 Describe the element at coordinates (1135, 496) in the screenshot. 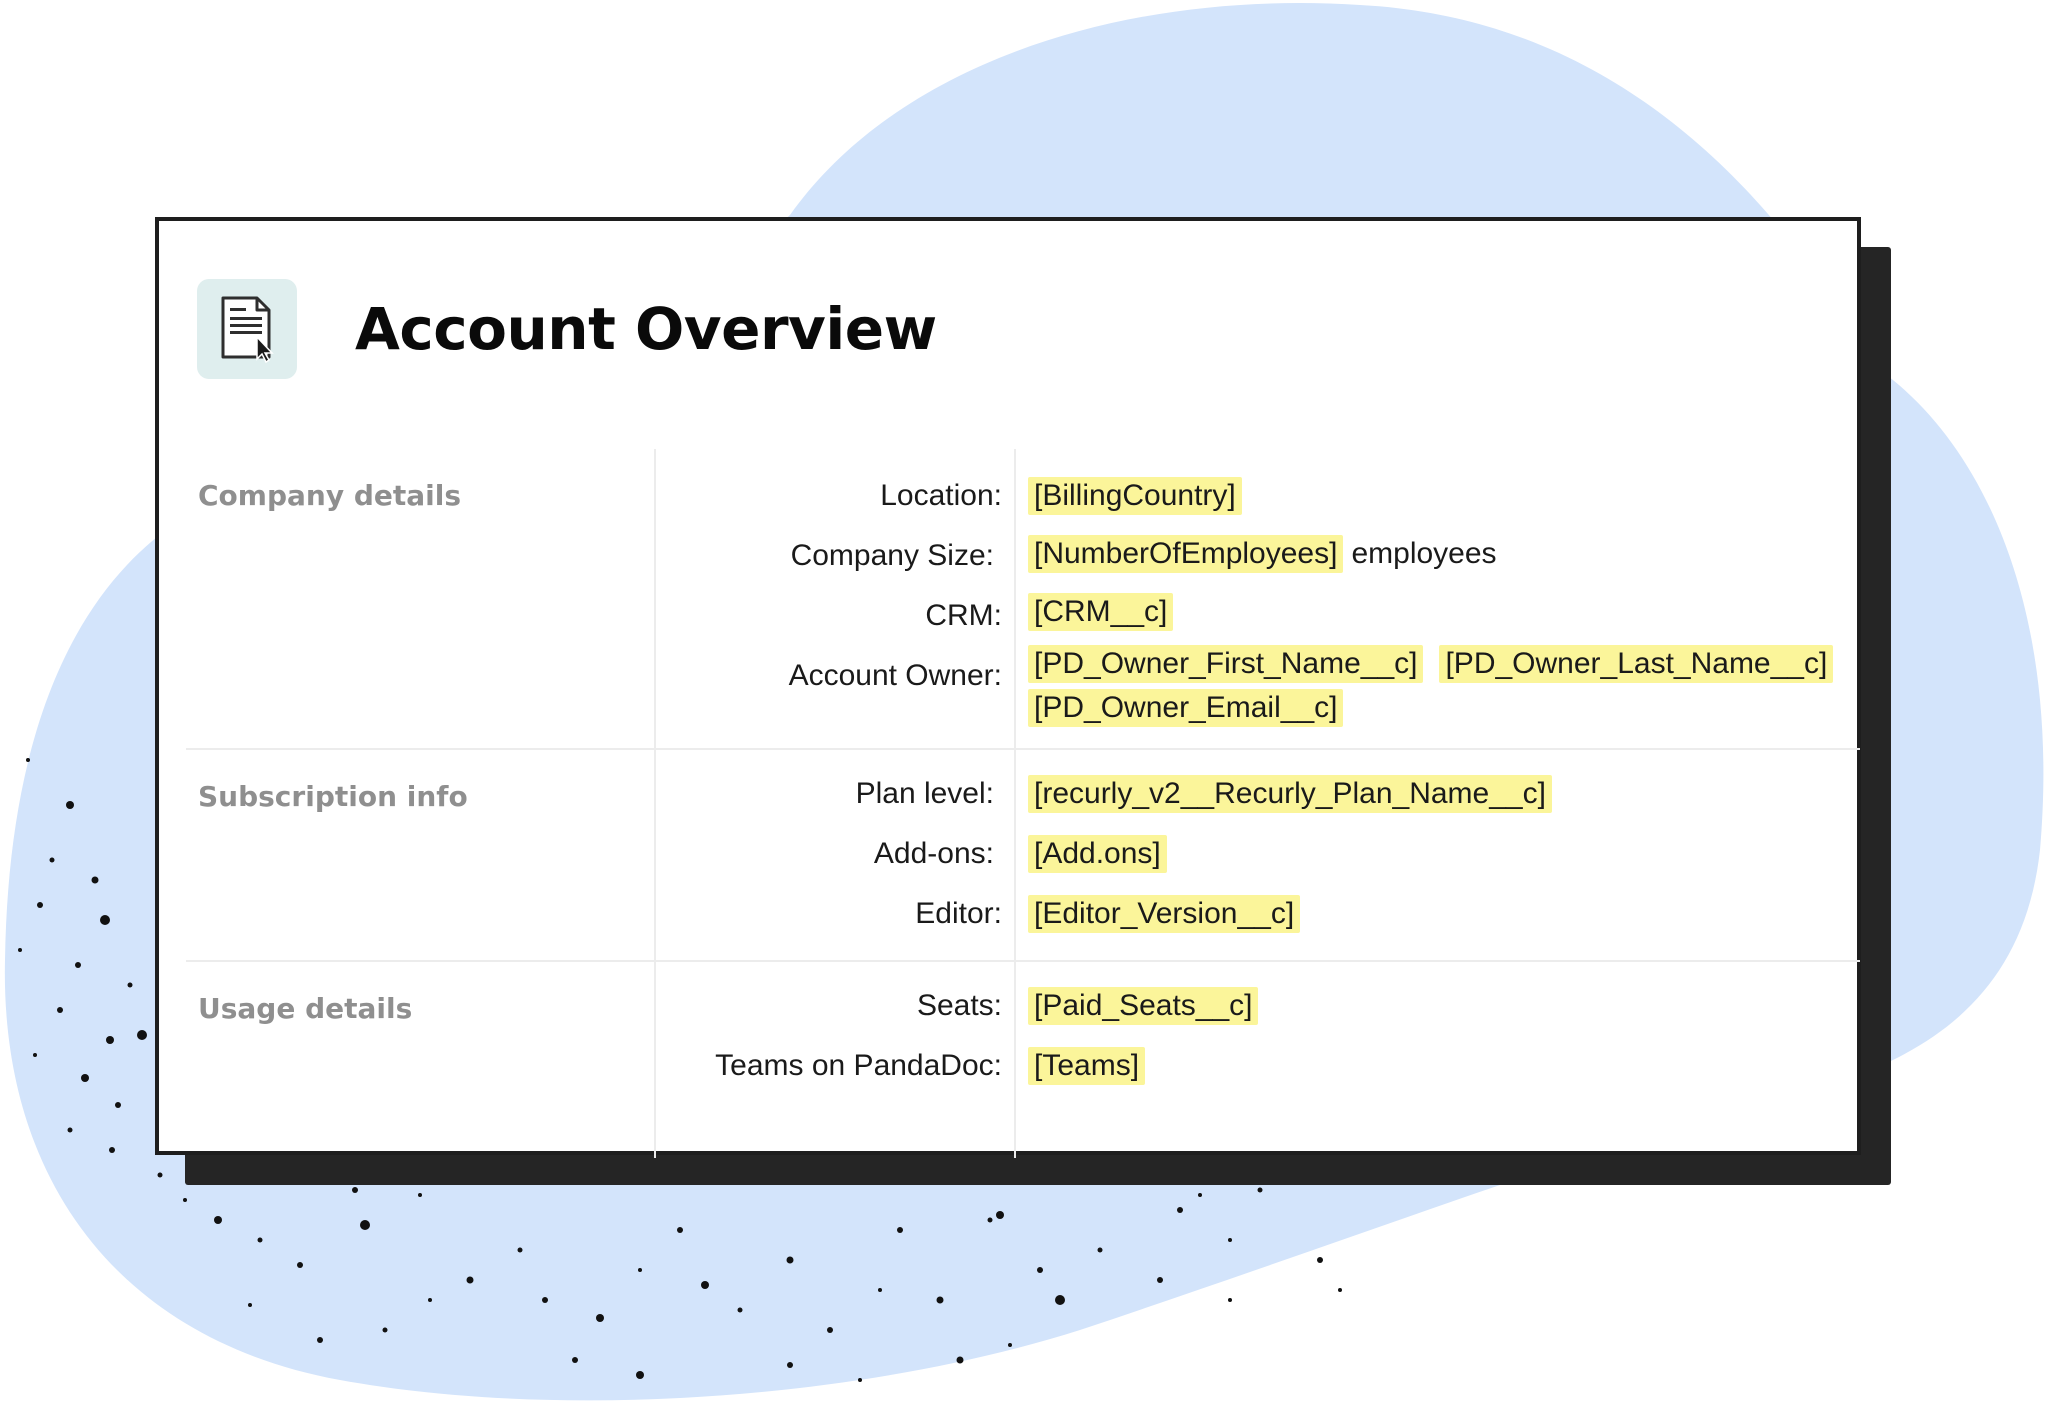

I see `merge-field-tag: [BillingCountry]` at that location.